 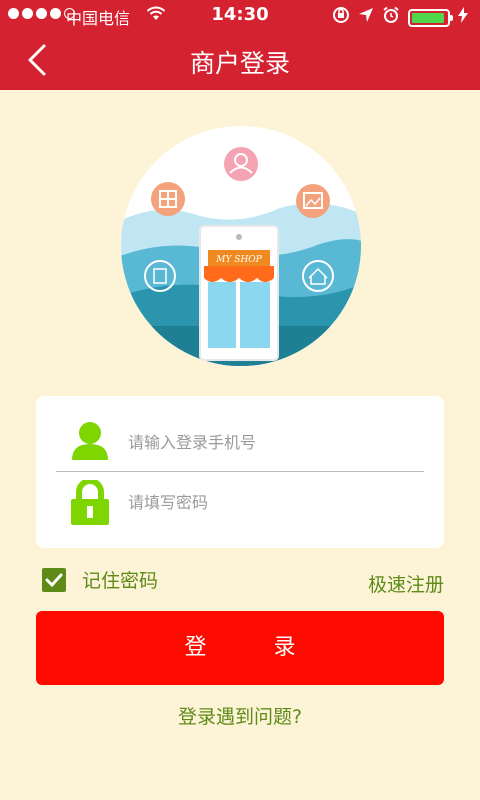 What do you see at coordinates (391, 17) in the screenshot?
I see `alarm-clock-icon` at bounding box center [391, 17].